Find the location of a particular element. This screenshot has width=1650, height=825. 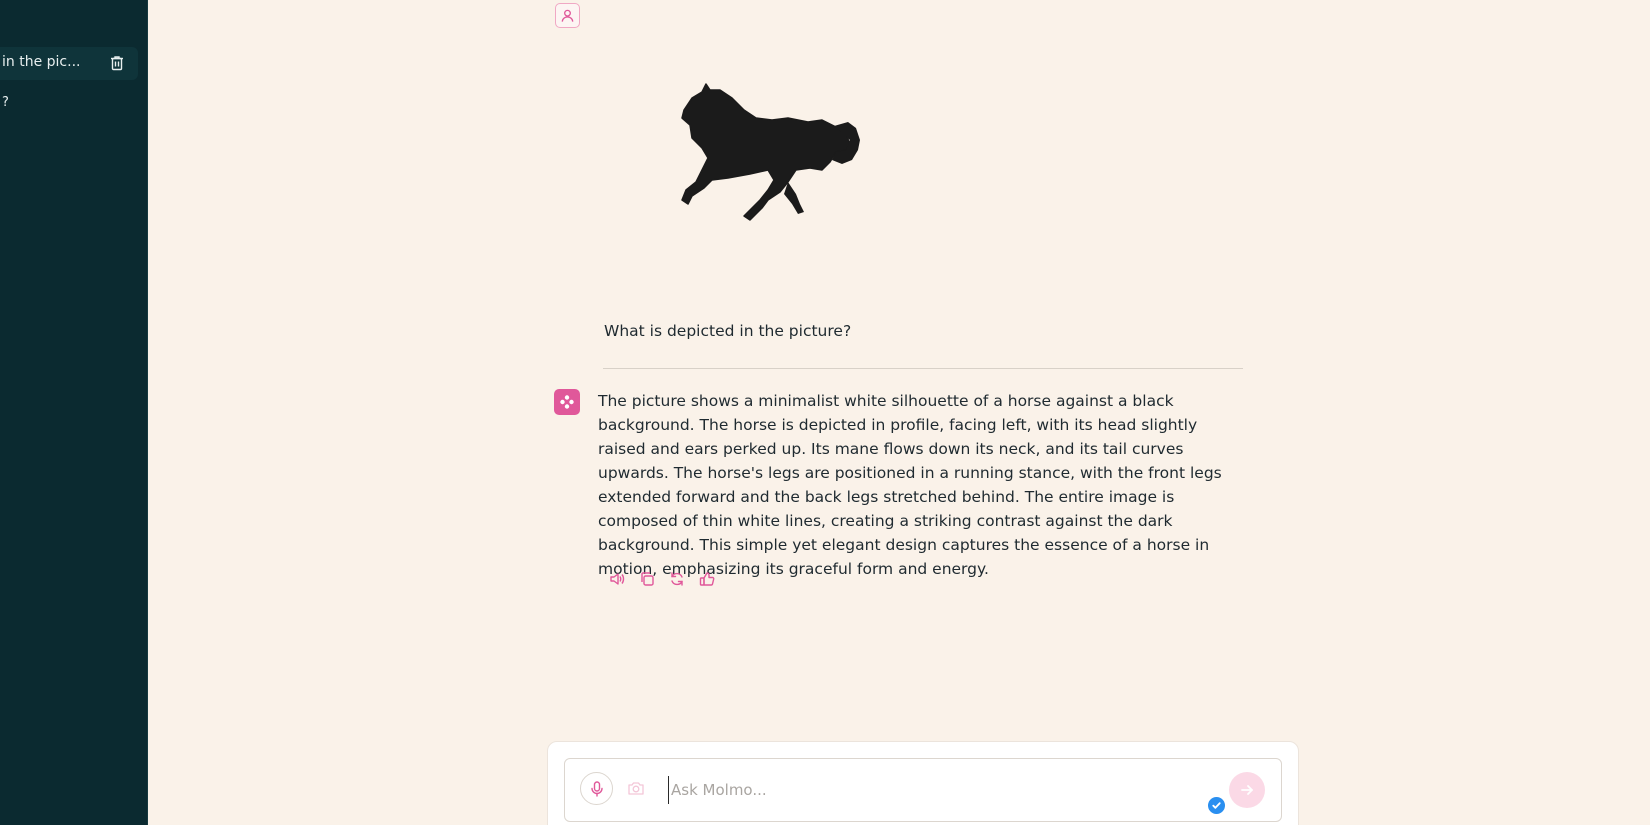

user-avatar is located at coordinates (567, 15).